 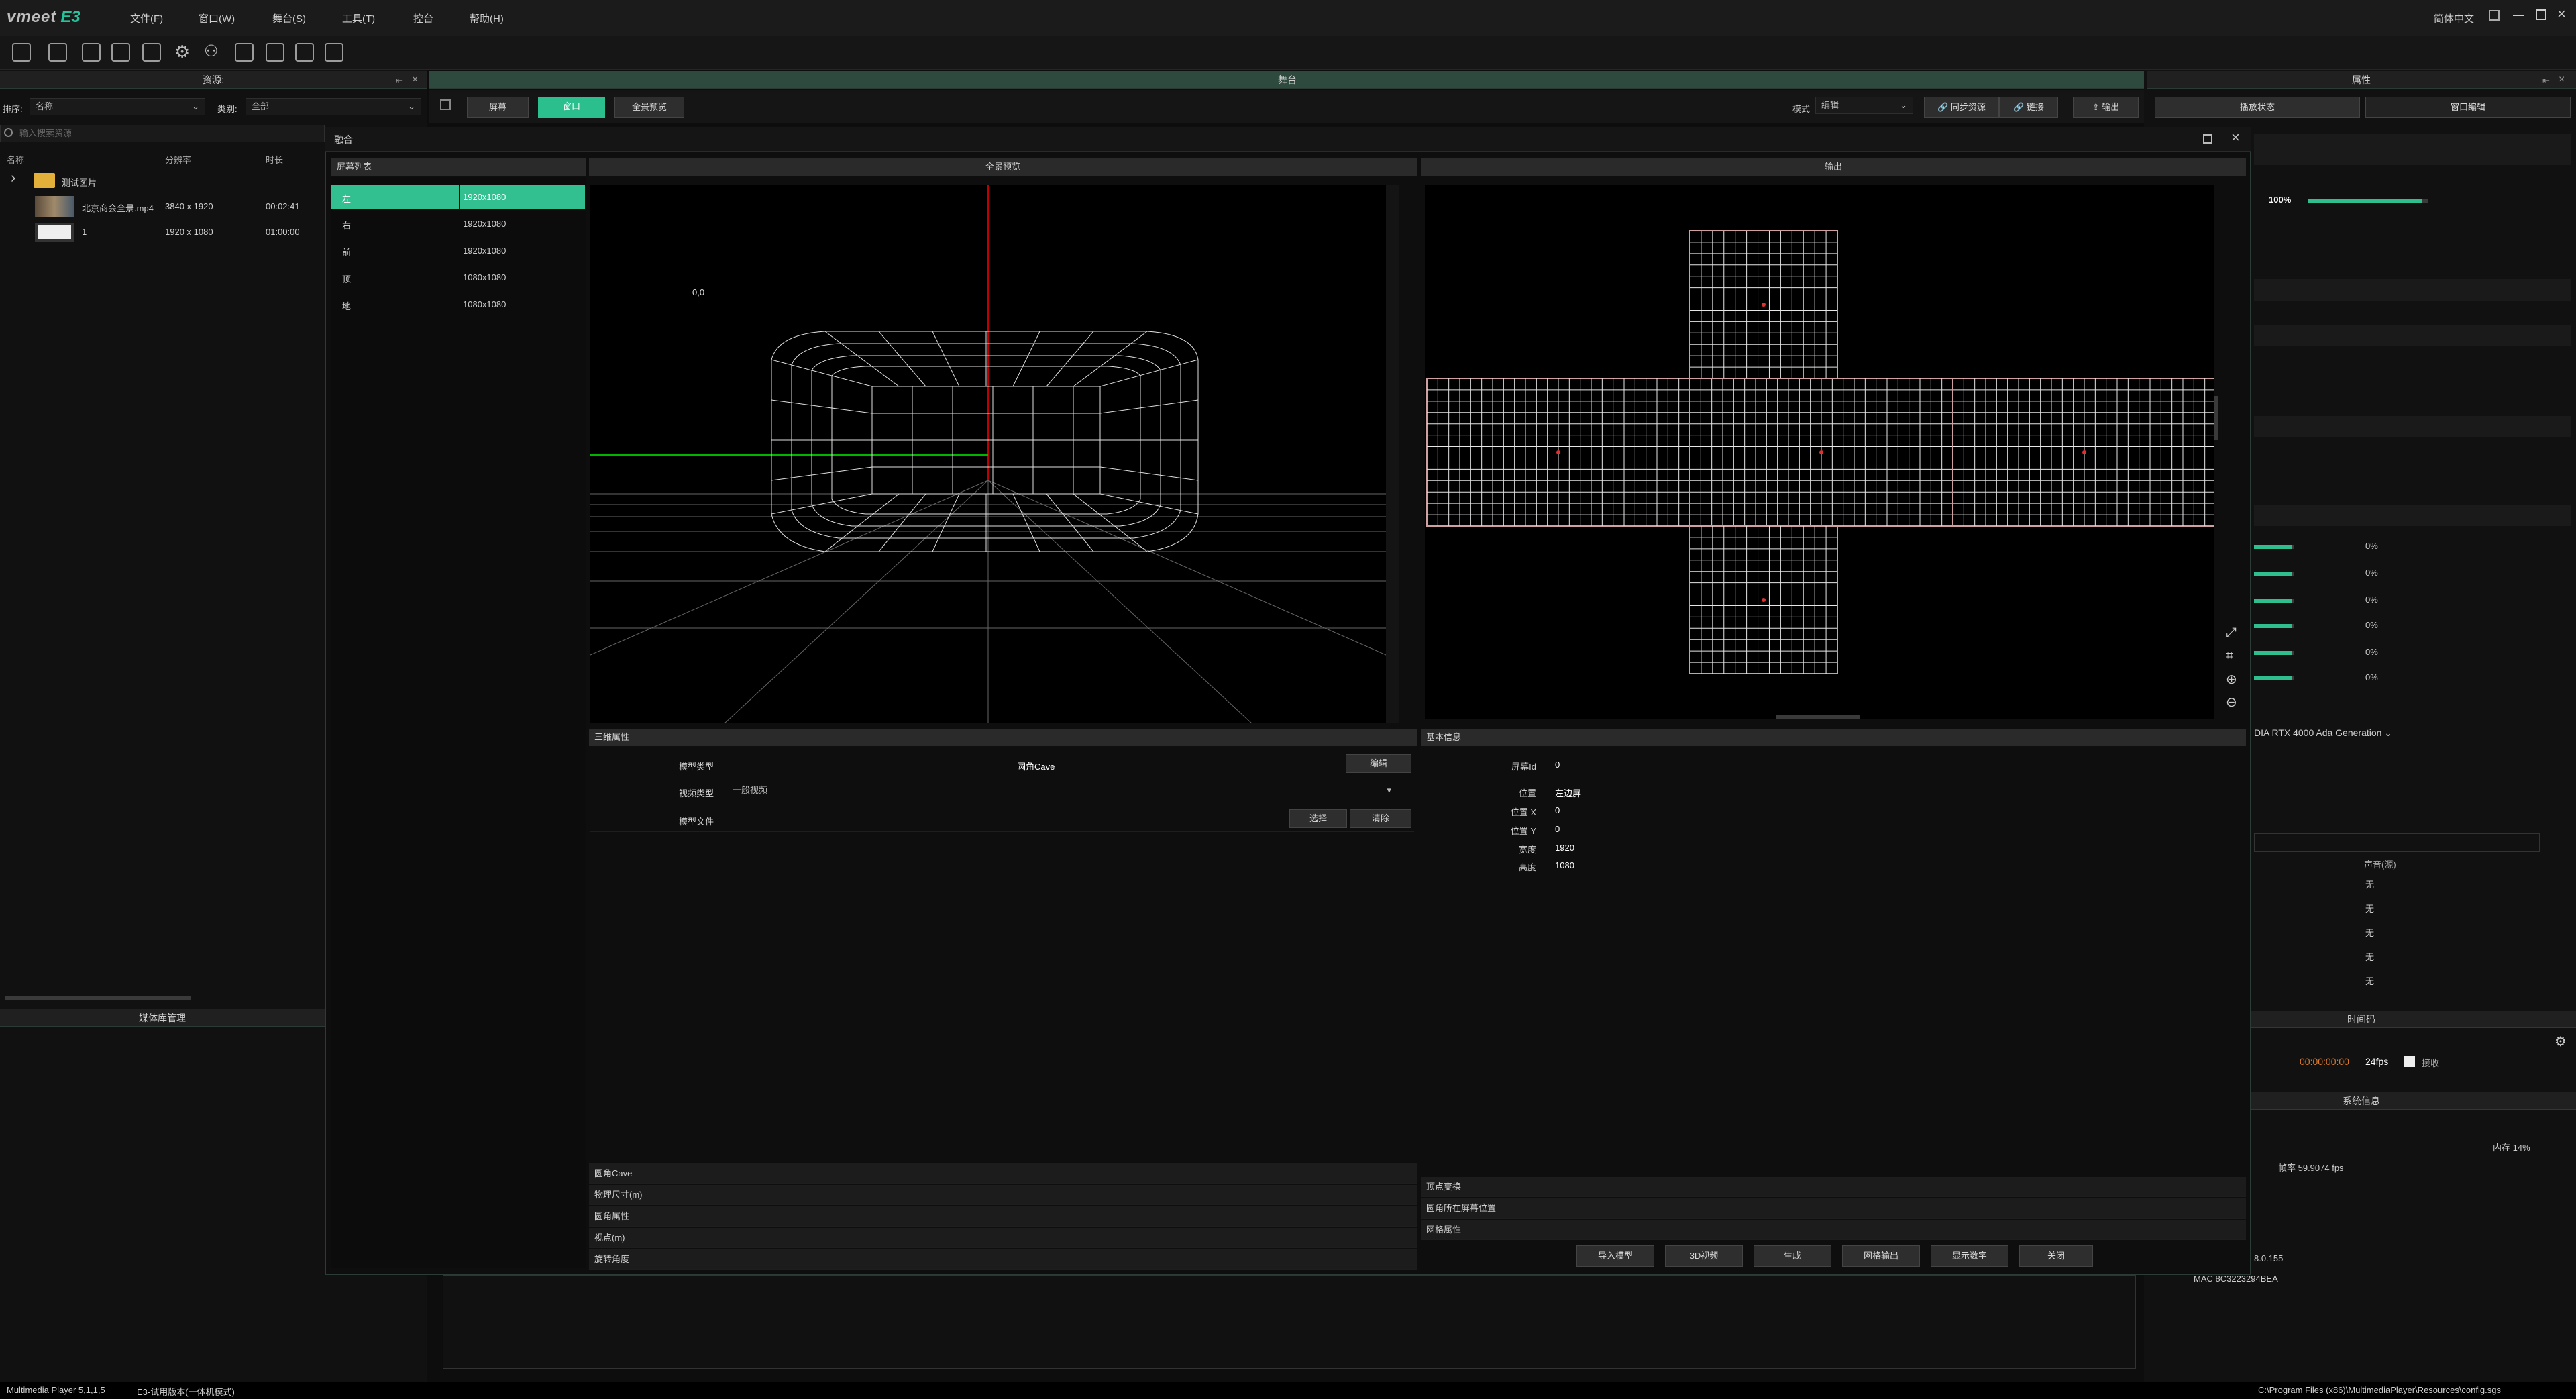 I want to click on language-switch: 简体中文, so click(x=2454, y=18).